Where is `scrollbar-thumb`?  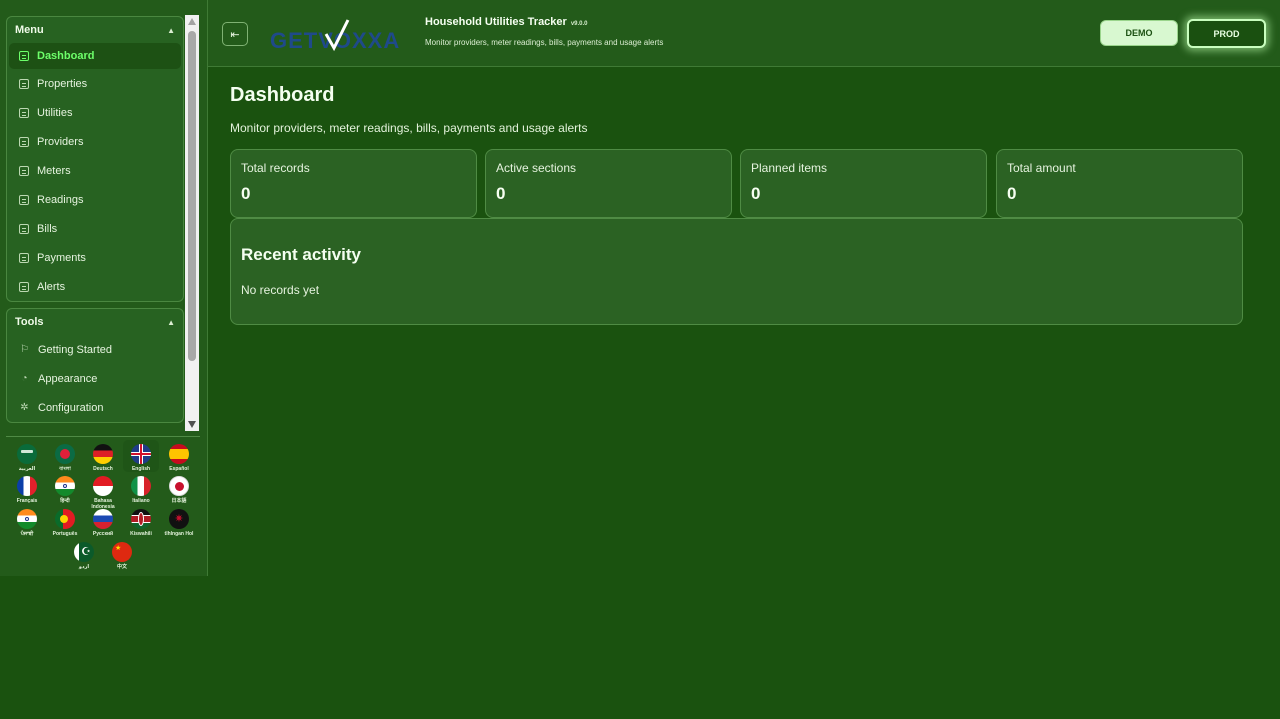 scrollbar-thumb is located at coordinates (192, 196).